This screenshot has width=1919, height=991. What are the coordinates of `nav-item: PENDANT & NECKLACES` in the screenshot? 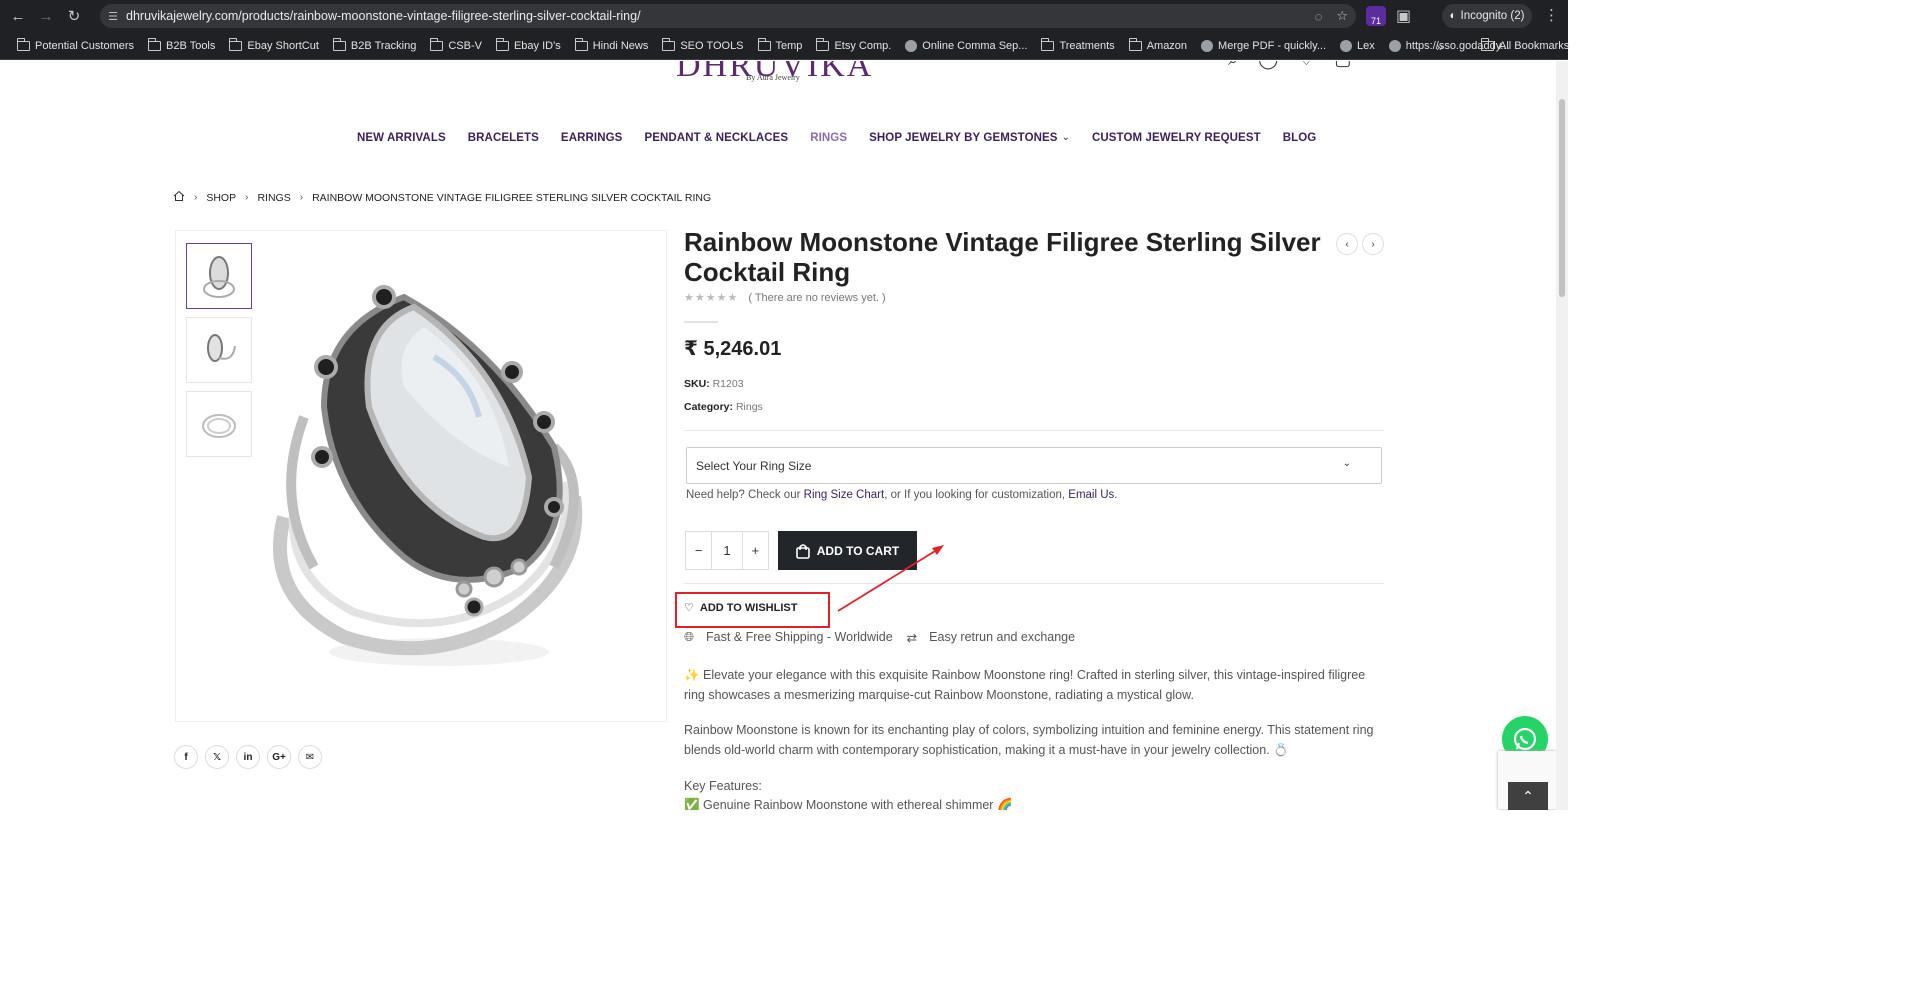 It's located at (716, 138).